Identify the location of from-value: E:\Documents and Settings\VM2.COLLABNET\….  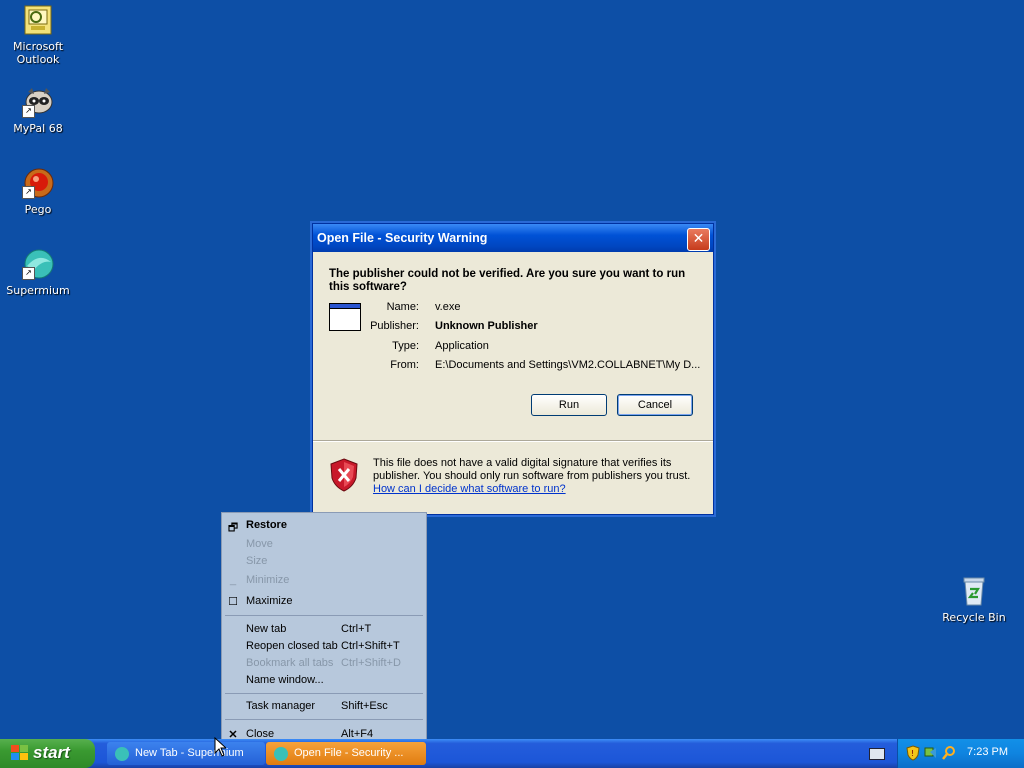
(568, 365).